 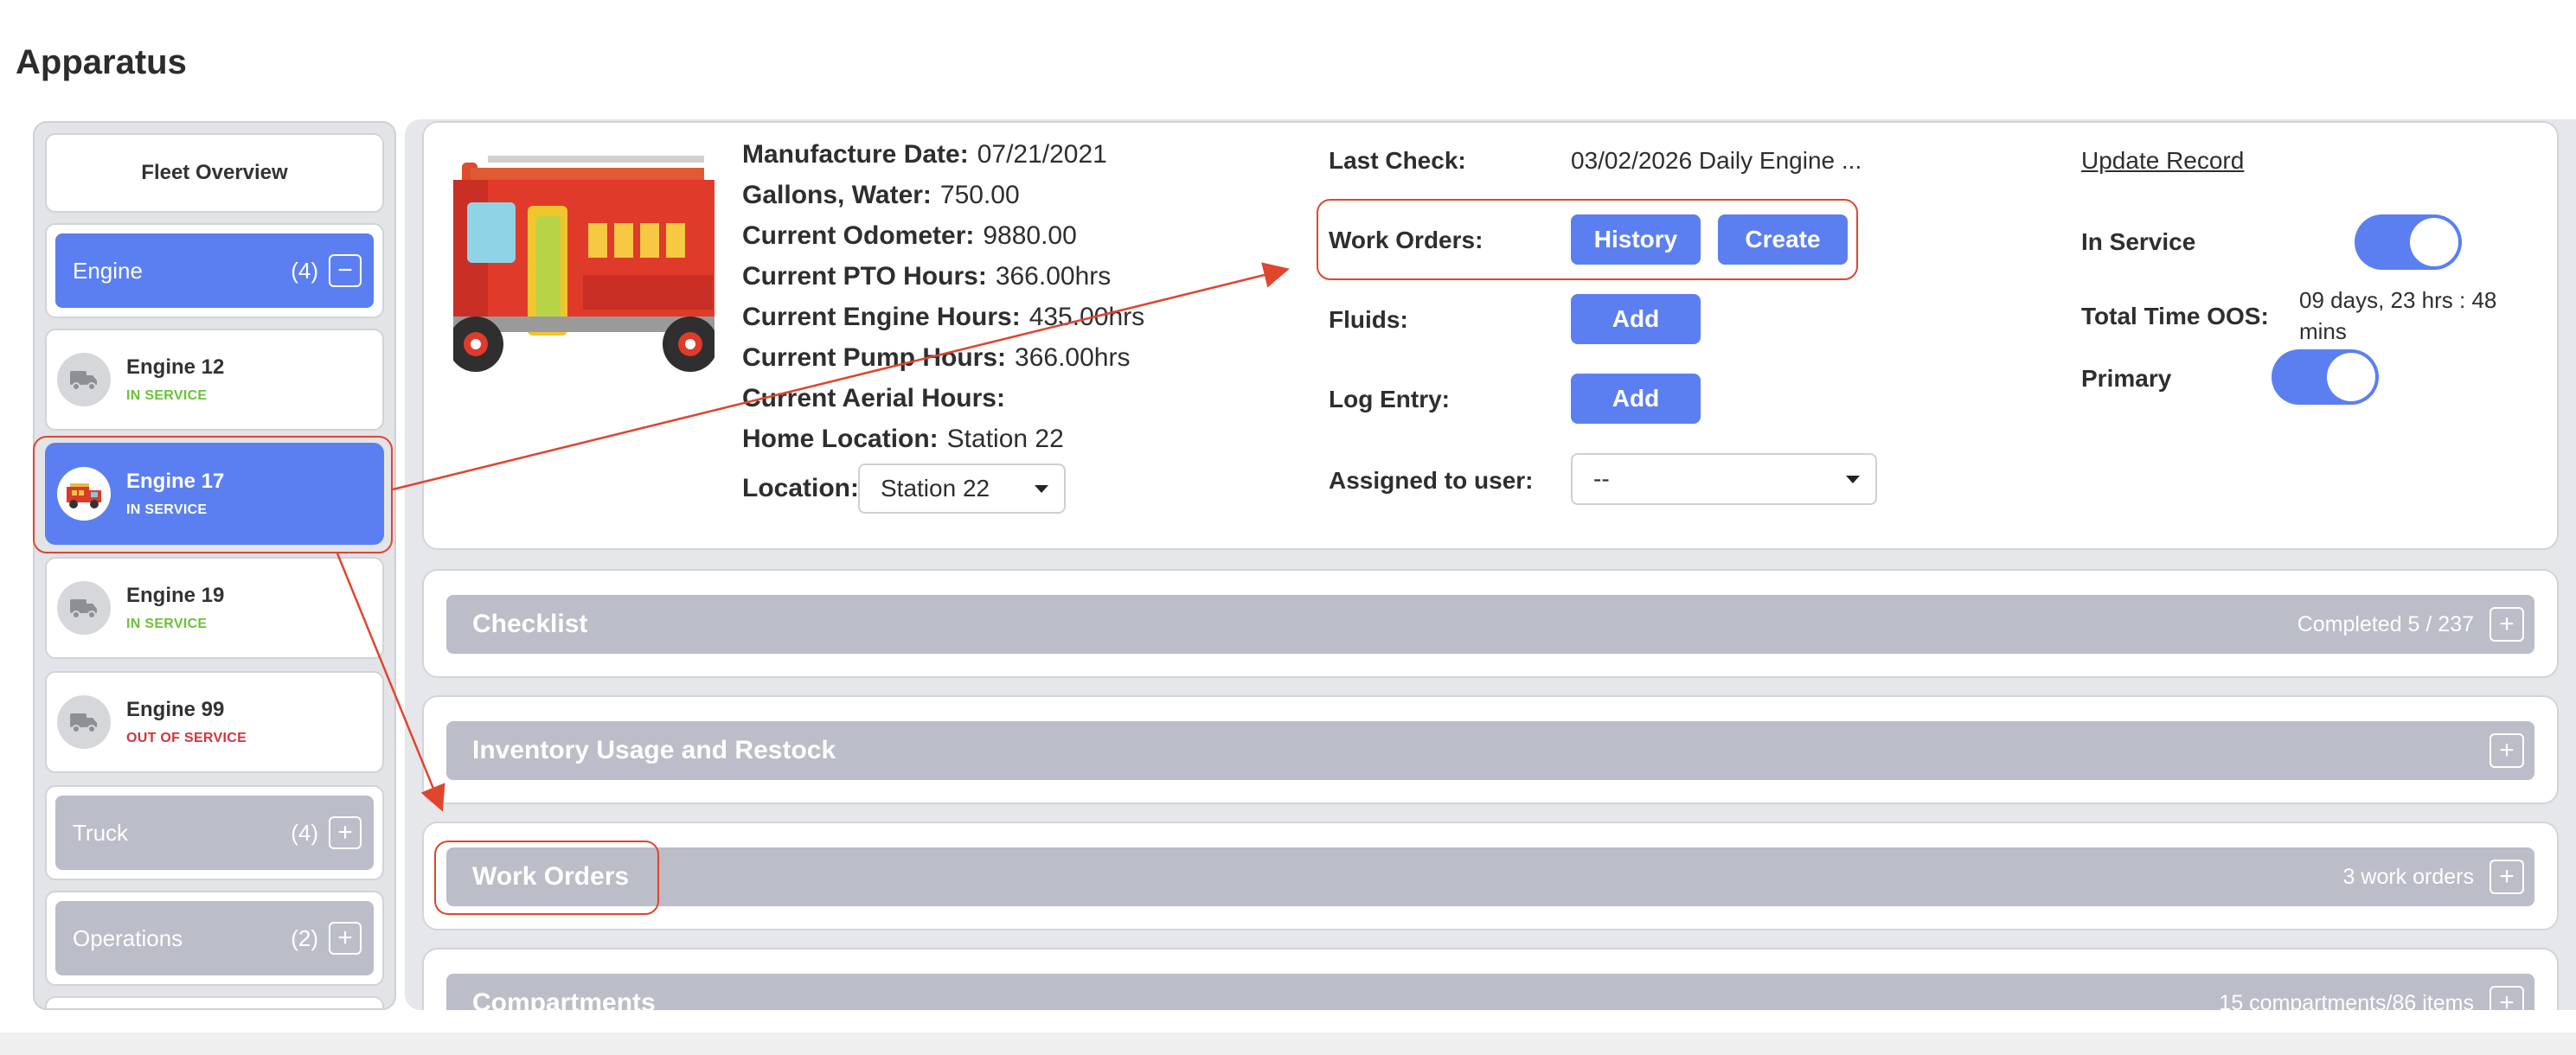 What do you see at coordinates (2175, 316) in the screenshot?
I see `total-time-oos-label: Total Time OOS:` at bounding box center [2175, 316].